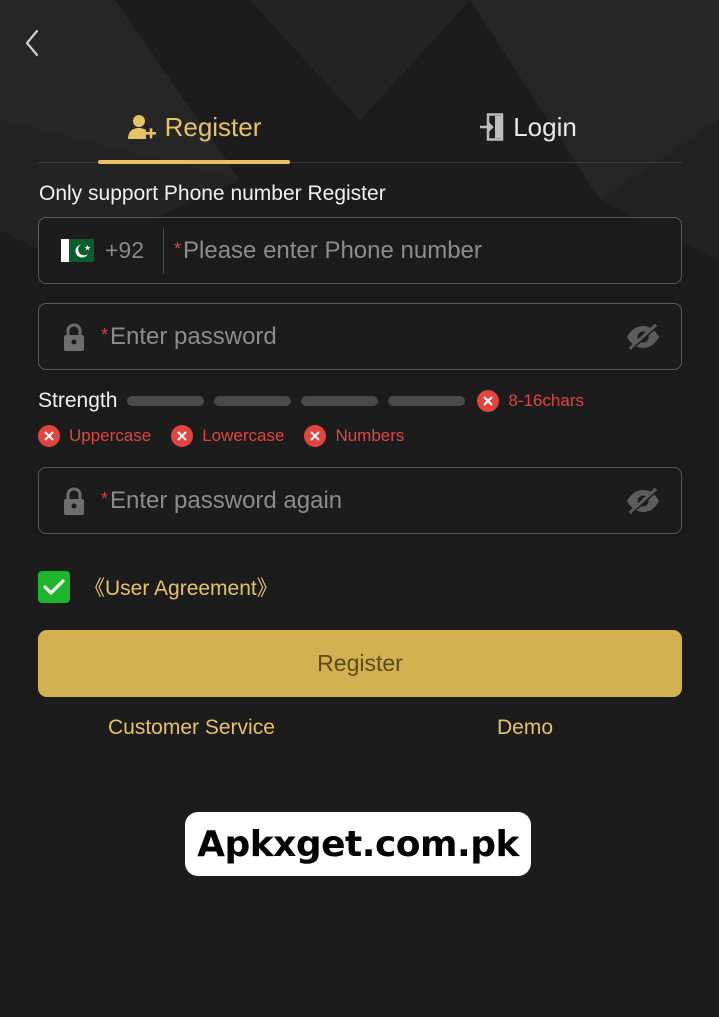 The width and height of the screenshot is (719, 1017). I want to click on demo-link: Demo, so click(525, 728).